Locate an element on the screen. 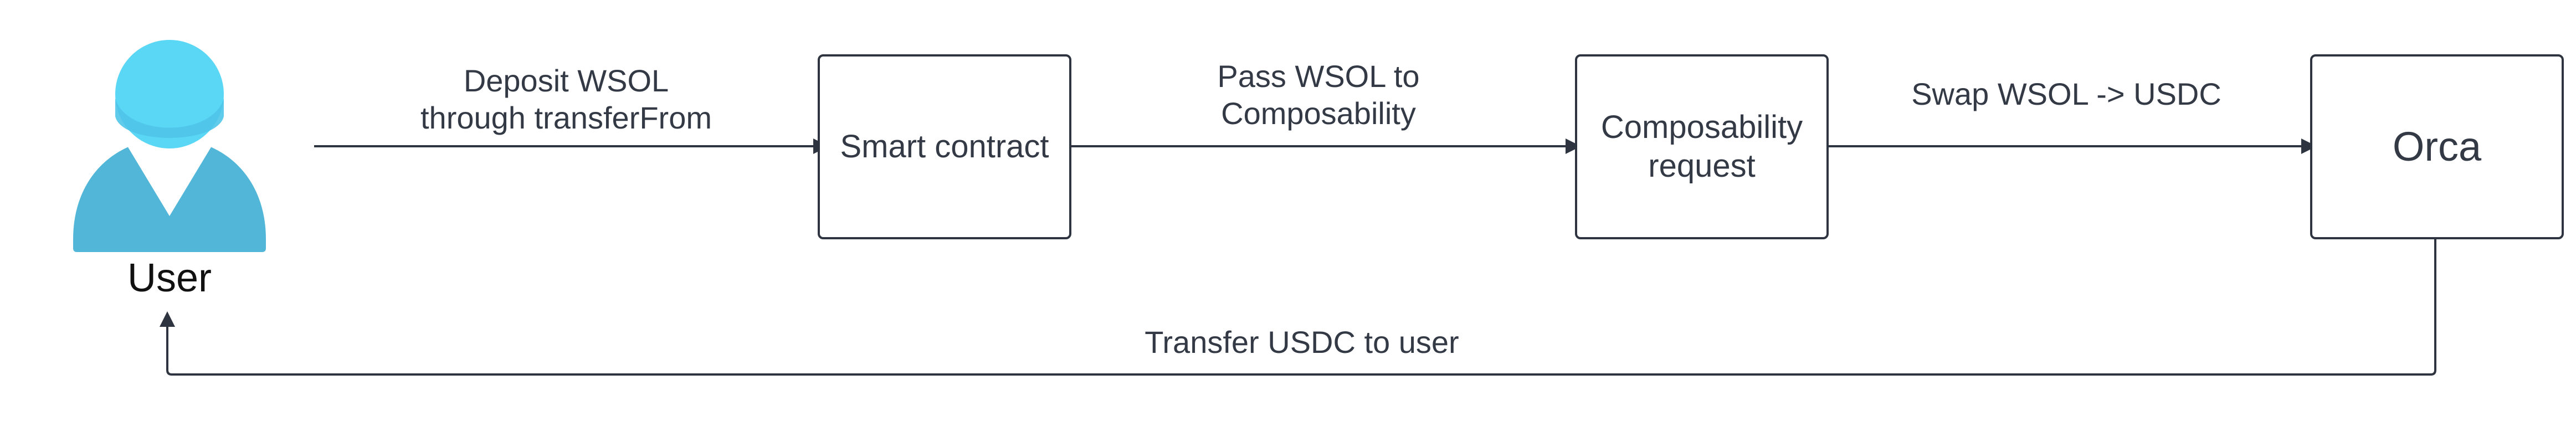 The image size is (2576, 426). pass-wsol-label-line-1: Pass WSOL to is located at coordinates (1318, 76).